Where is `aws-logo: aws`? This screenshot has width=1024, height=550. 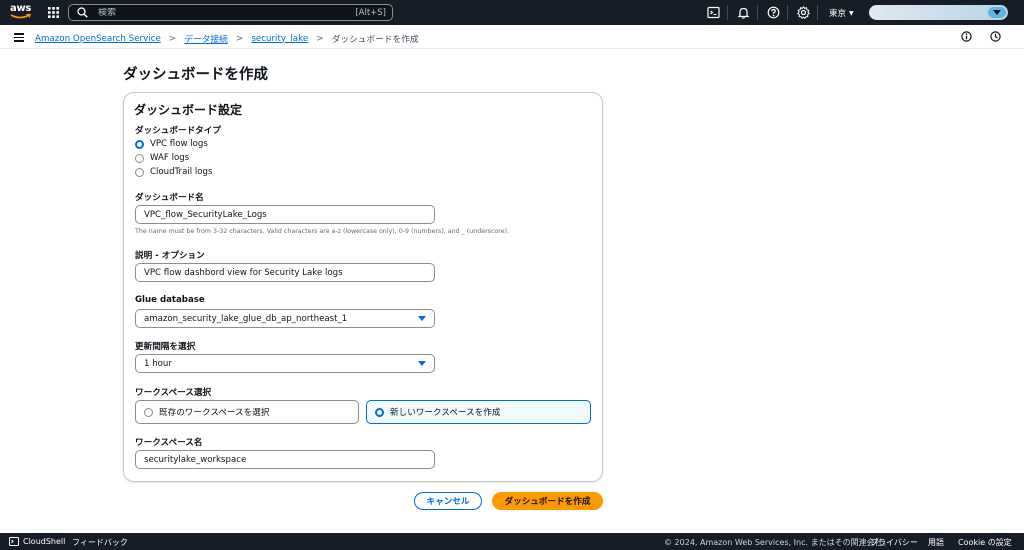
aws-logo: aws is located at coordinates (21, 12).